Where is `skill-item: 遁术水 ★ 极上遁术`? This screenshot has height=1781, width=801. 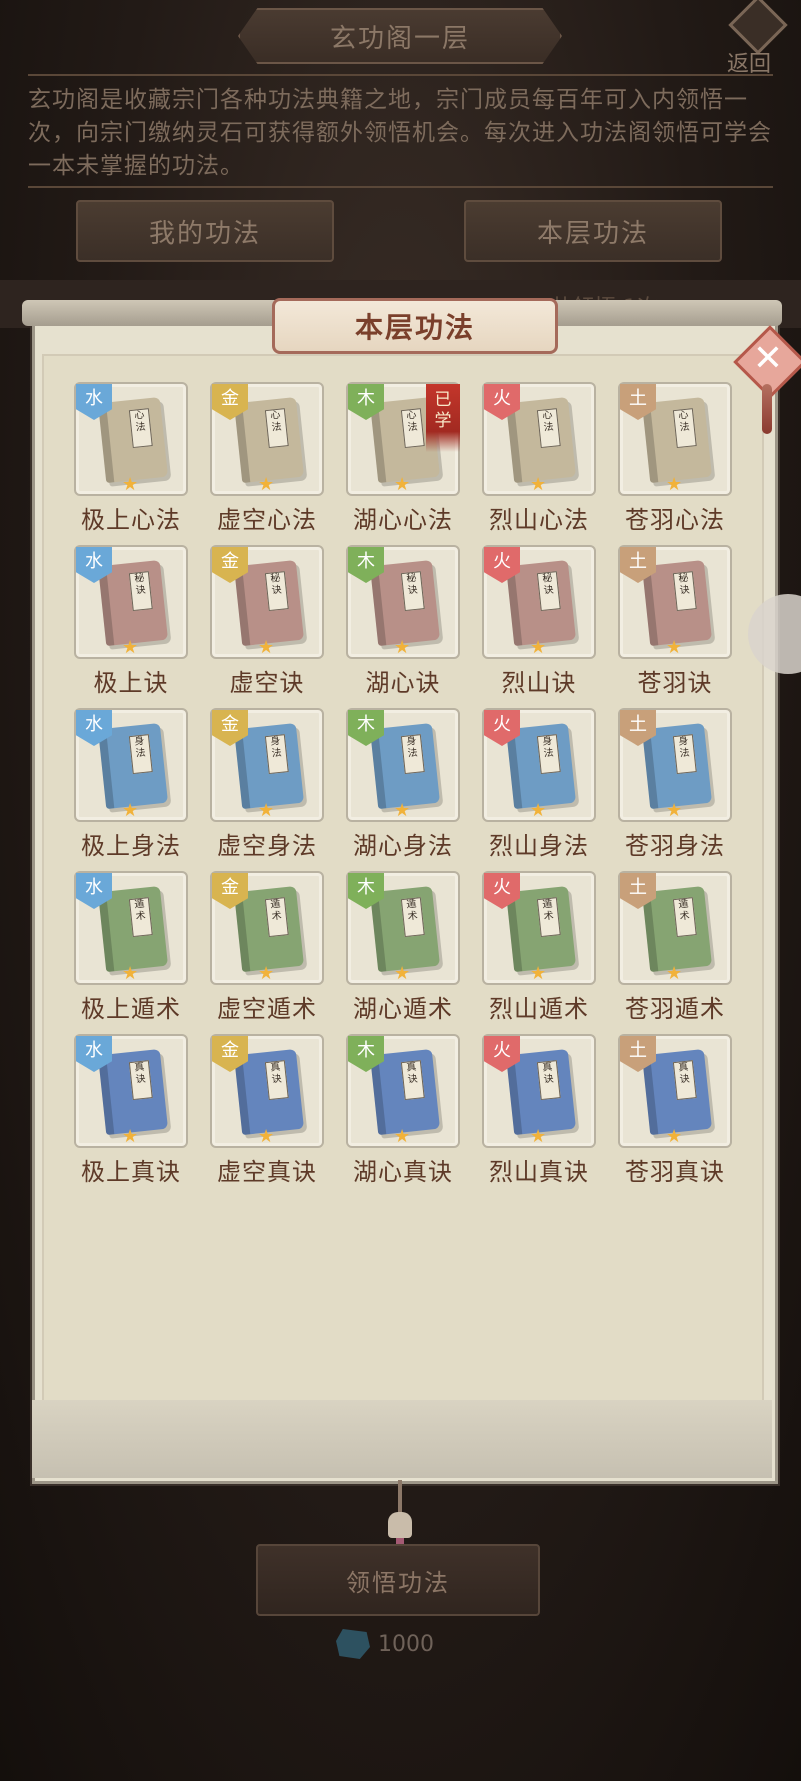 skill-item: 遁术水 ★ 极上遁术 is located at coordinates (131, 947).